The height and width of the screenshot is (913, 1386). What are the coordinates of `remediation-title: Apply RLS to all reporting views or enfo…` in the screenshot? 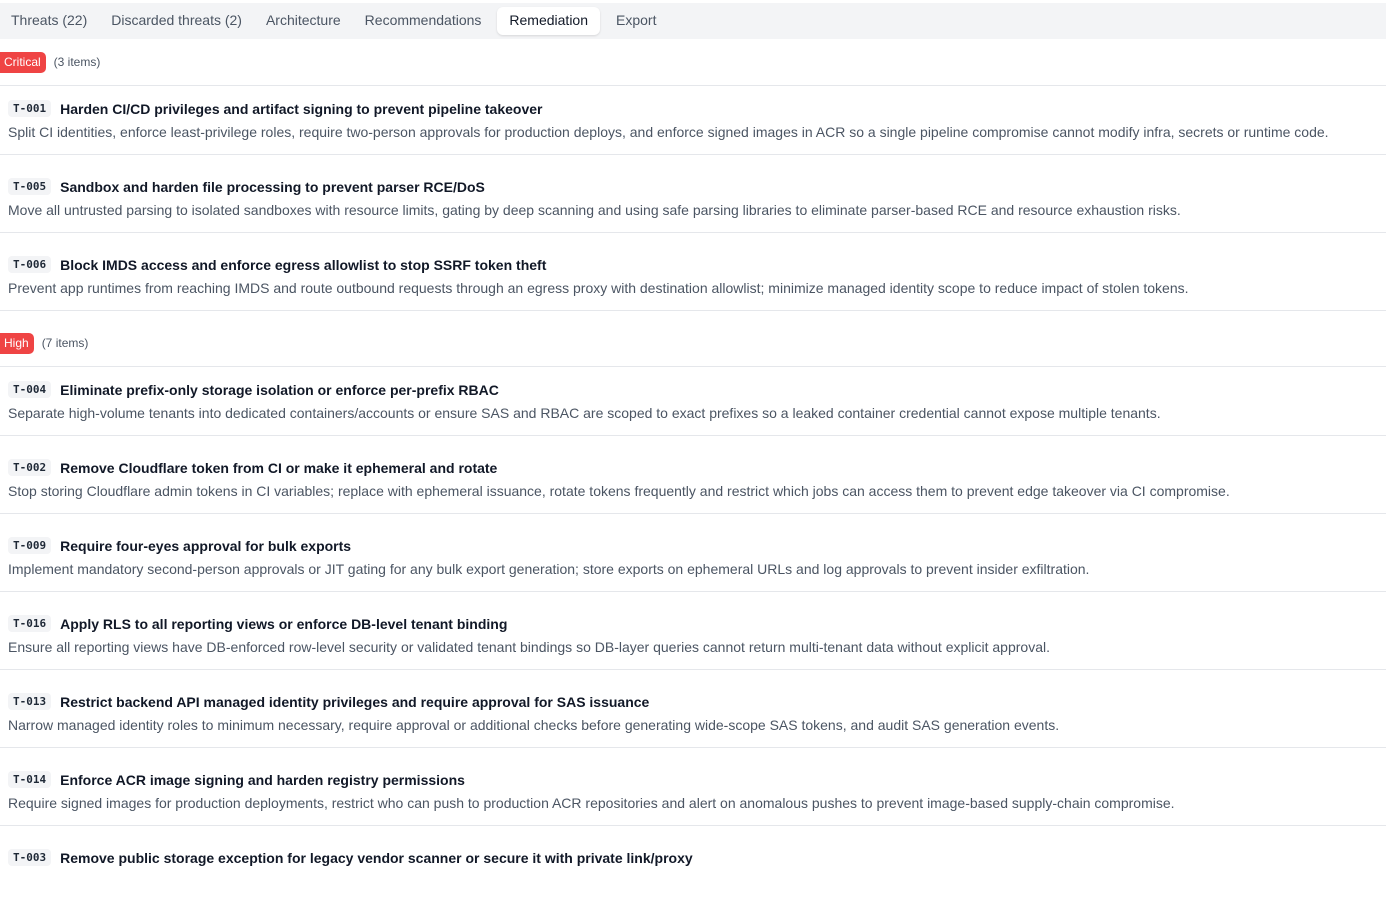 It's located at (284, 623).